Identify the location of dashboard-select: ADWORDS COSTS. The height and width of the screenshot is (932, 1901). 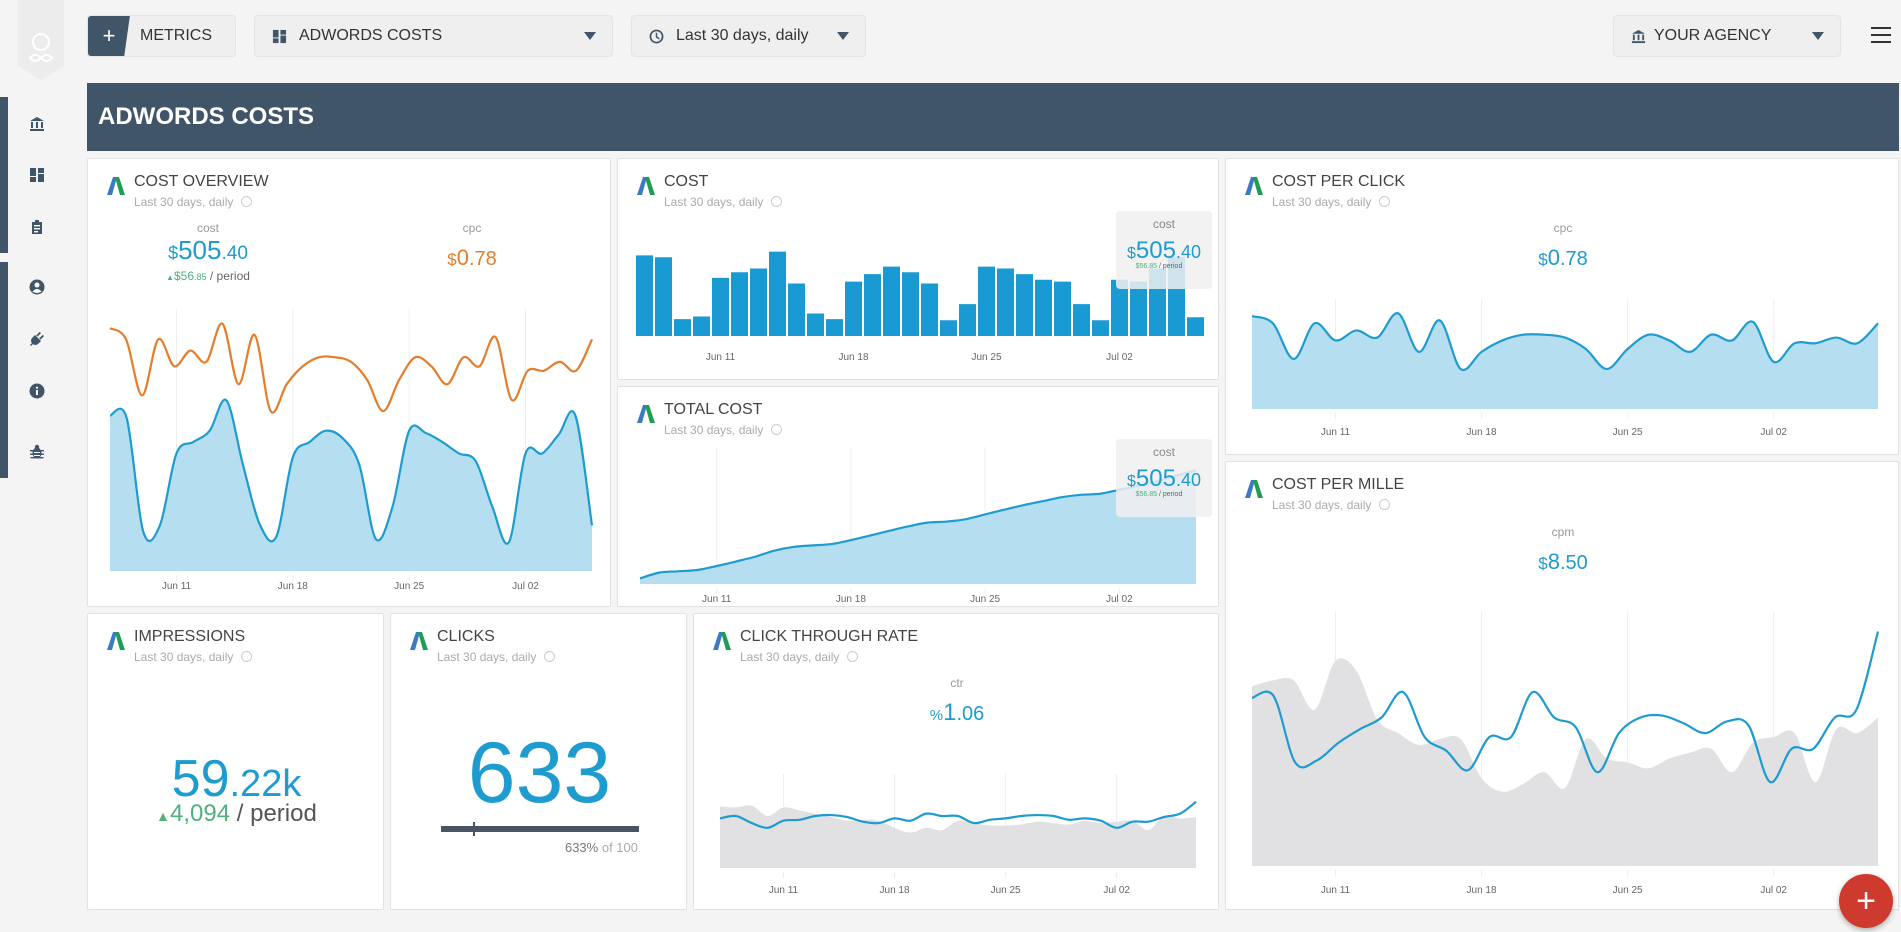
(433, 36).